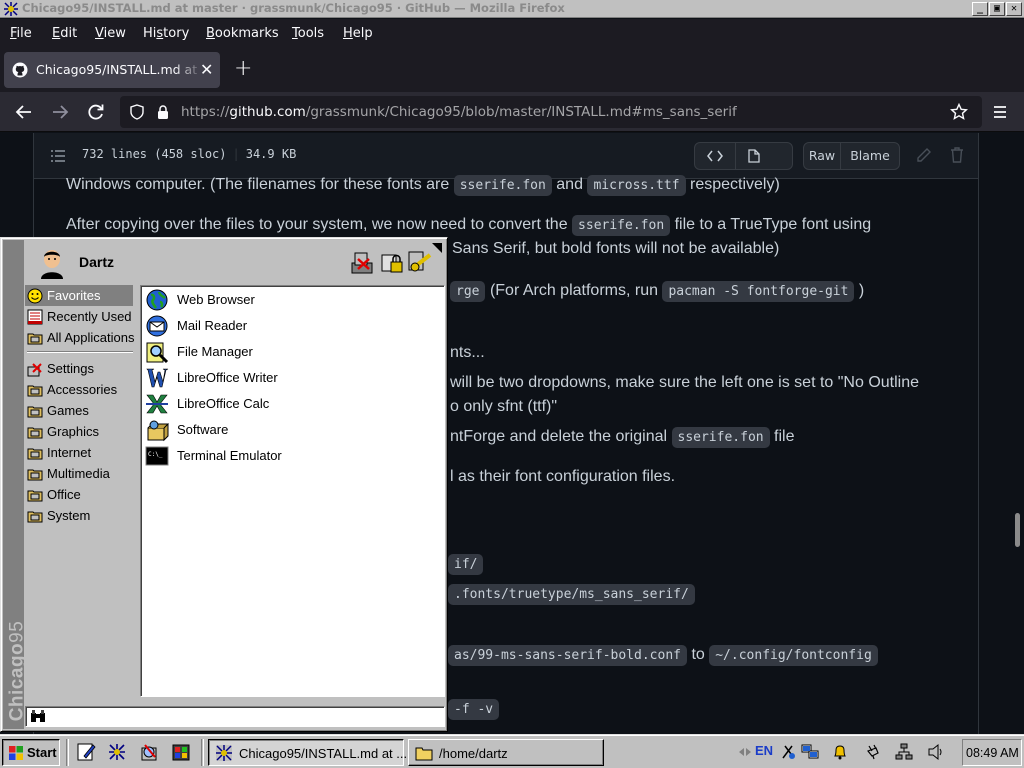  What do you see at coordinates (392, 262) in the screenshot?
I see `lock-screen-icon` at bounding box center [392, 262].